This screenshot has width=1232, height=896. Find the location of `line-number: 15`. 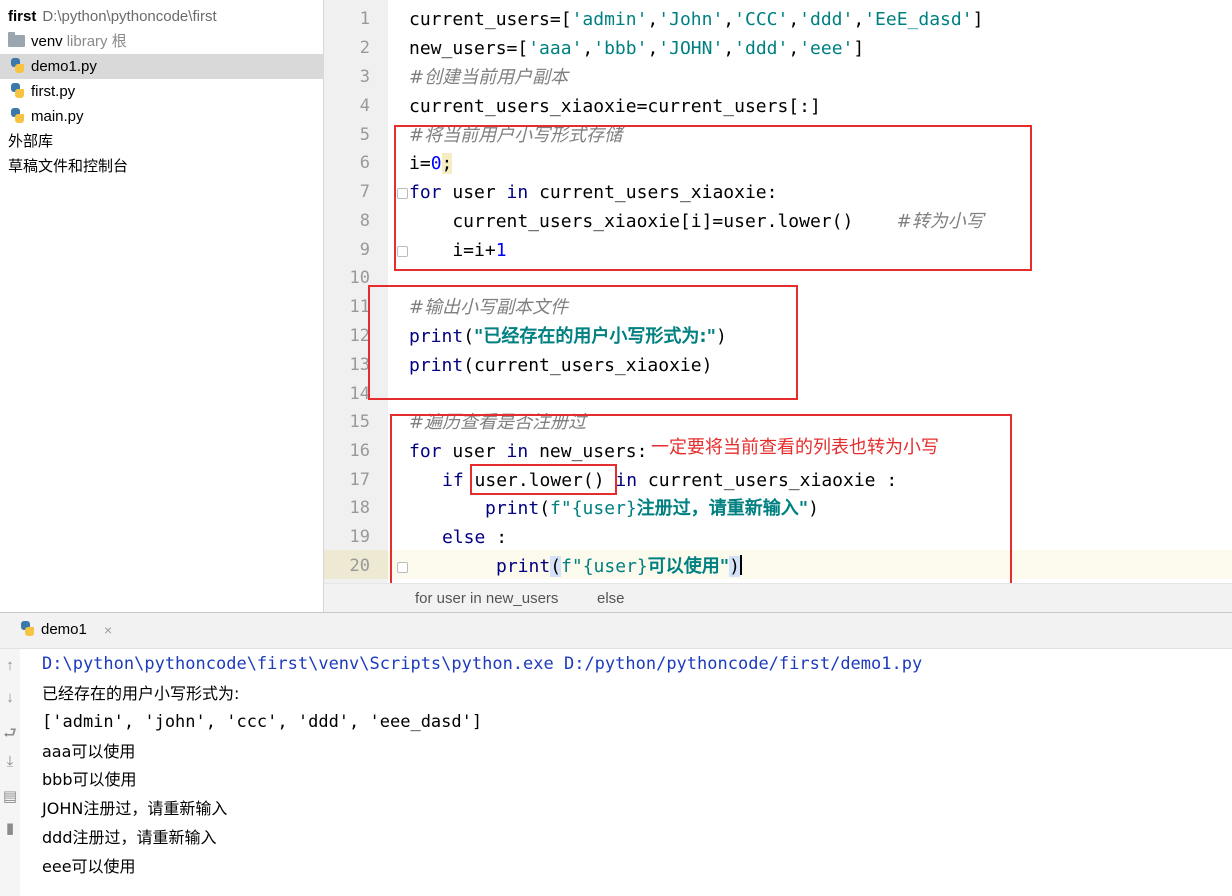

line-number: 15 is located at coordinates (359, 422).